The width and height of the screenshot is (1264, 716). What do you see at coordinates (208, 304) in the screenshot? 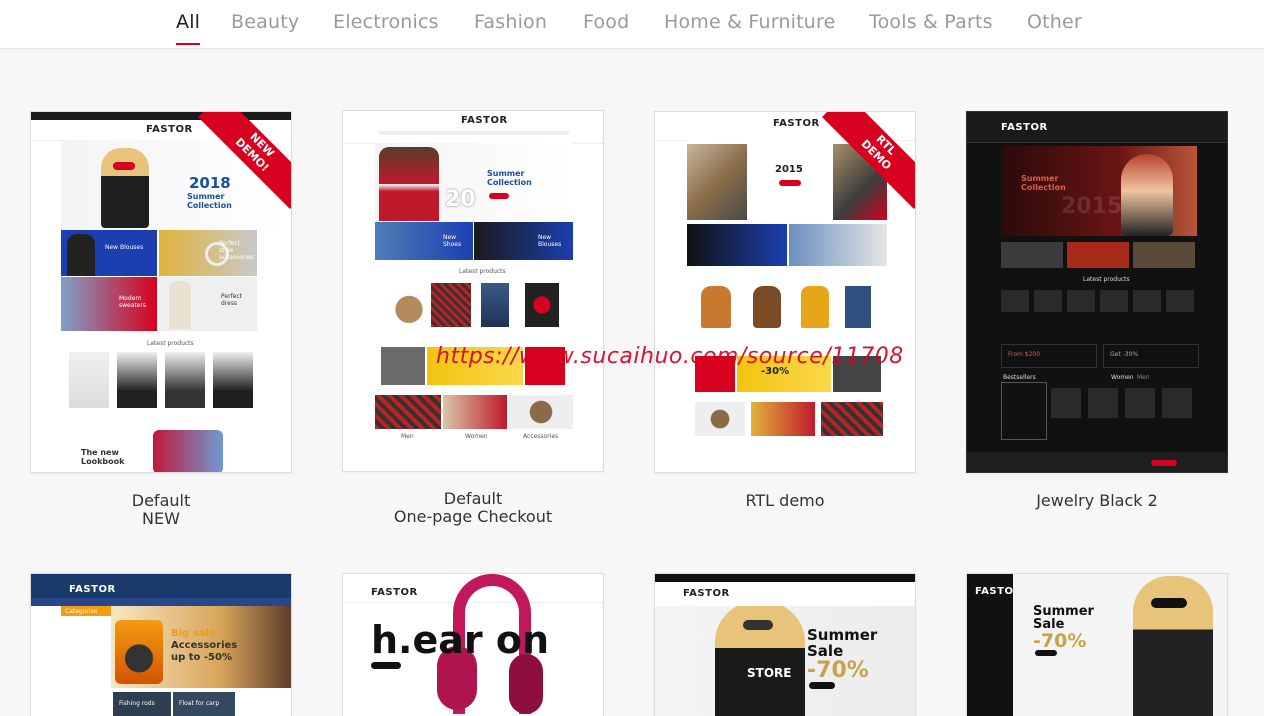
I see `tile-dress: Perfect dress` at bounding box center [208, 304].